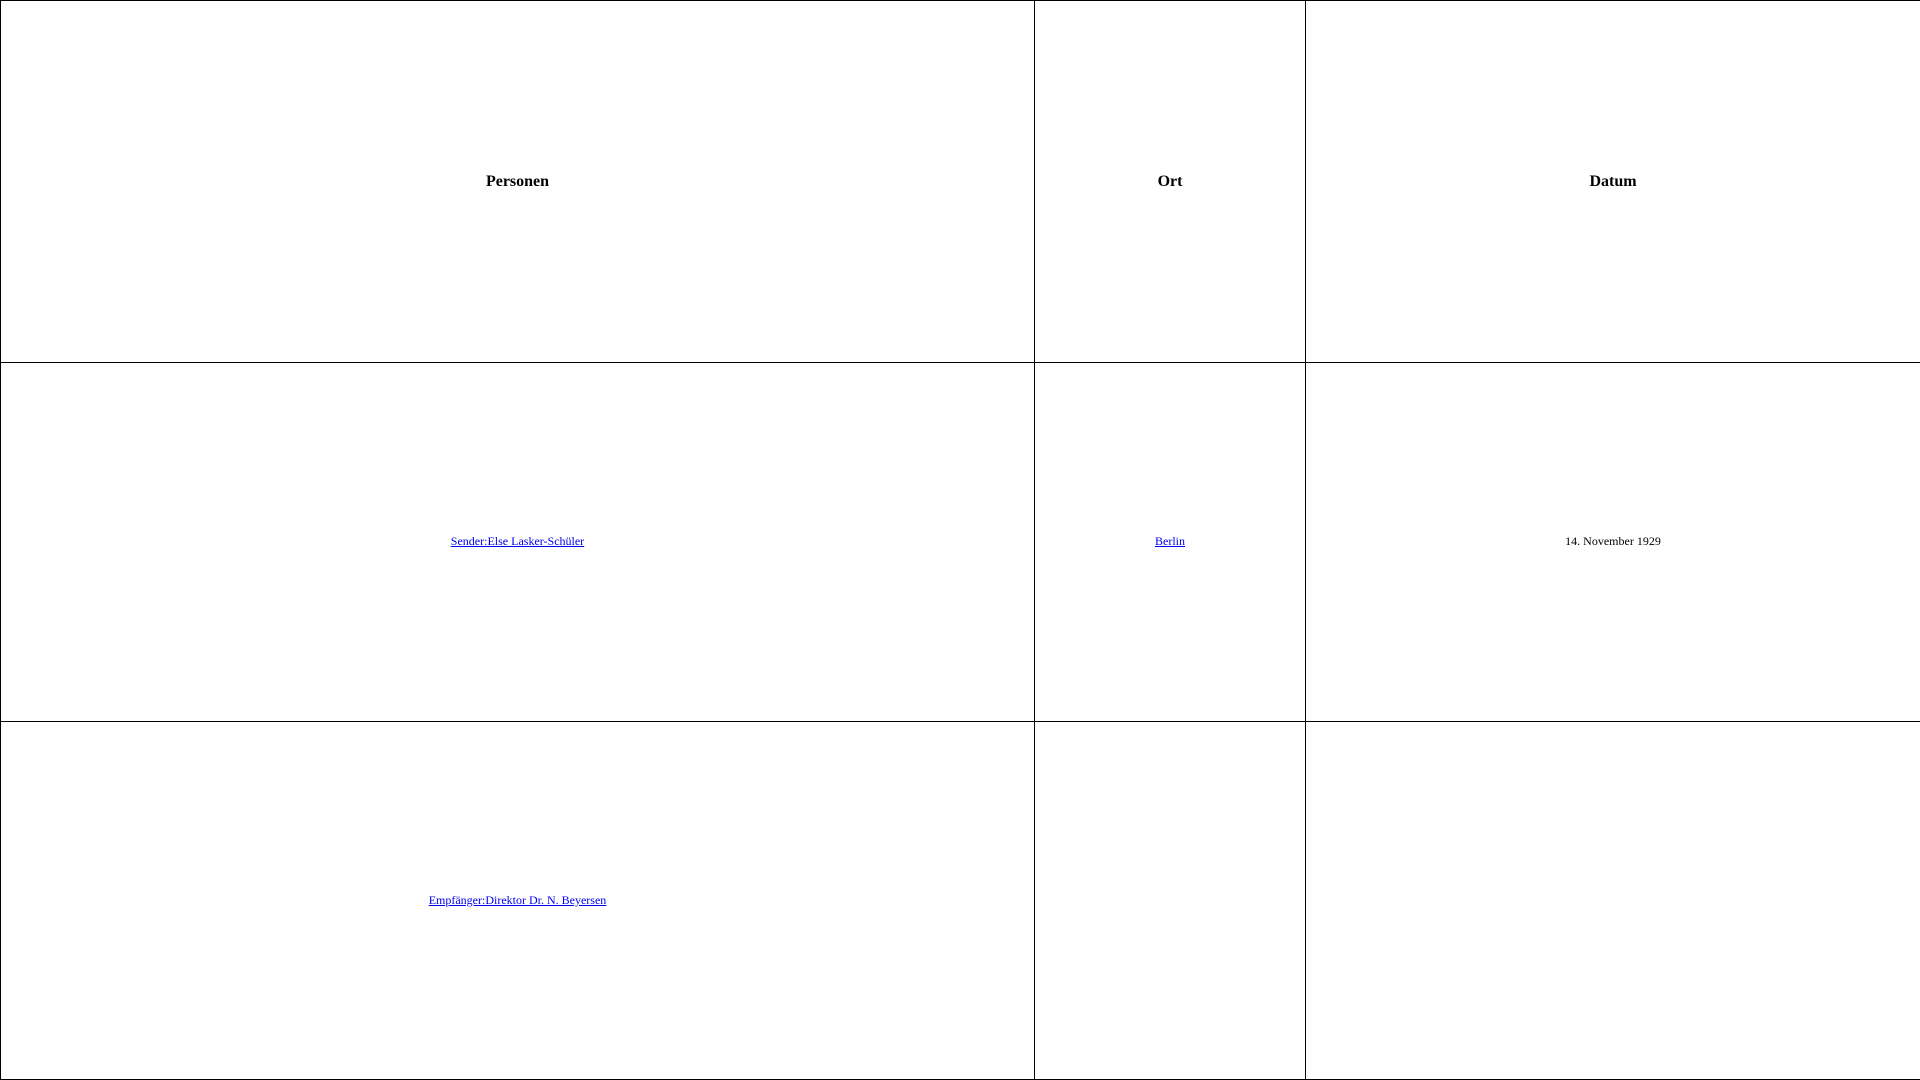 The height and width of the screenshot is (1080, 1920). I want to click on cell-date, so click(1612, 900).